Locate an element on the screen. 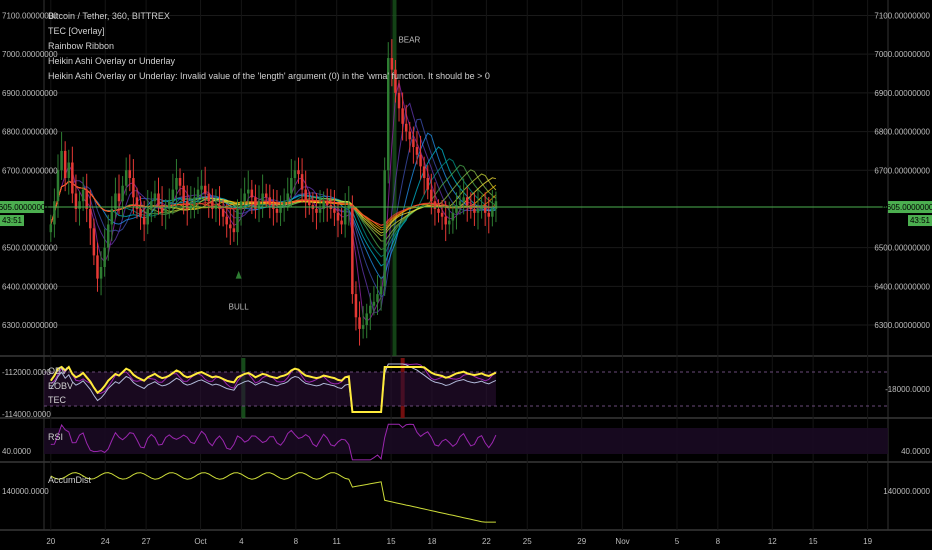  y-tick-right: 6300.00000000 is located at coordinates (902, 325).